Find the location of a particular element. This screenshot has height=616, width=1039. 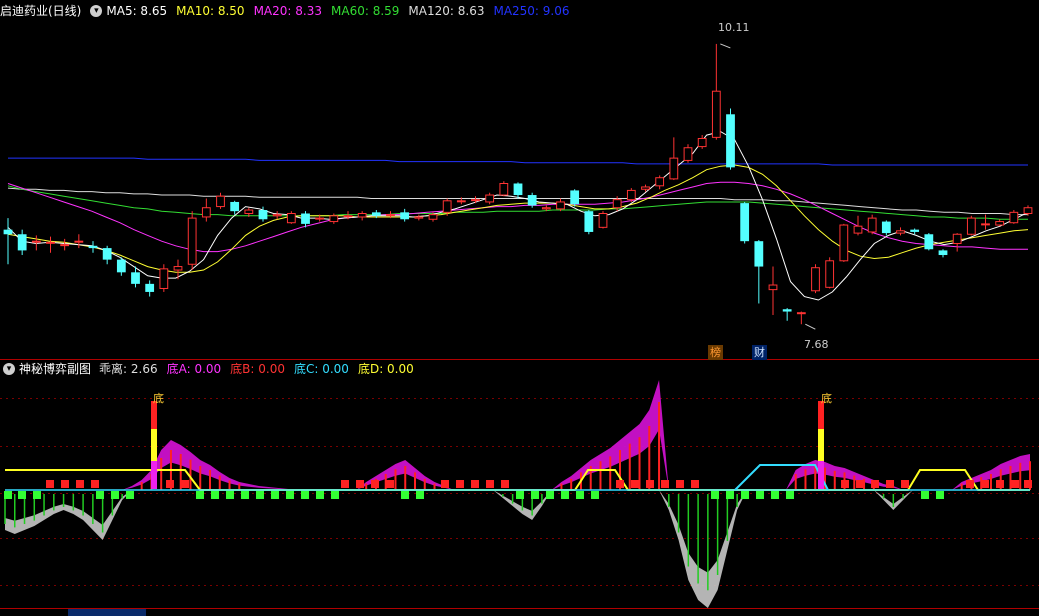

ma120-label: MA120: 8.63 is located at coordinates (446, 11).